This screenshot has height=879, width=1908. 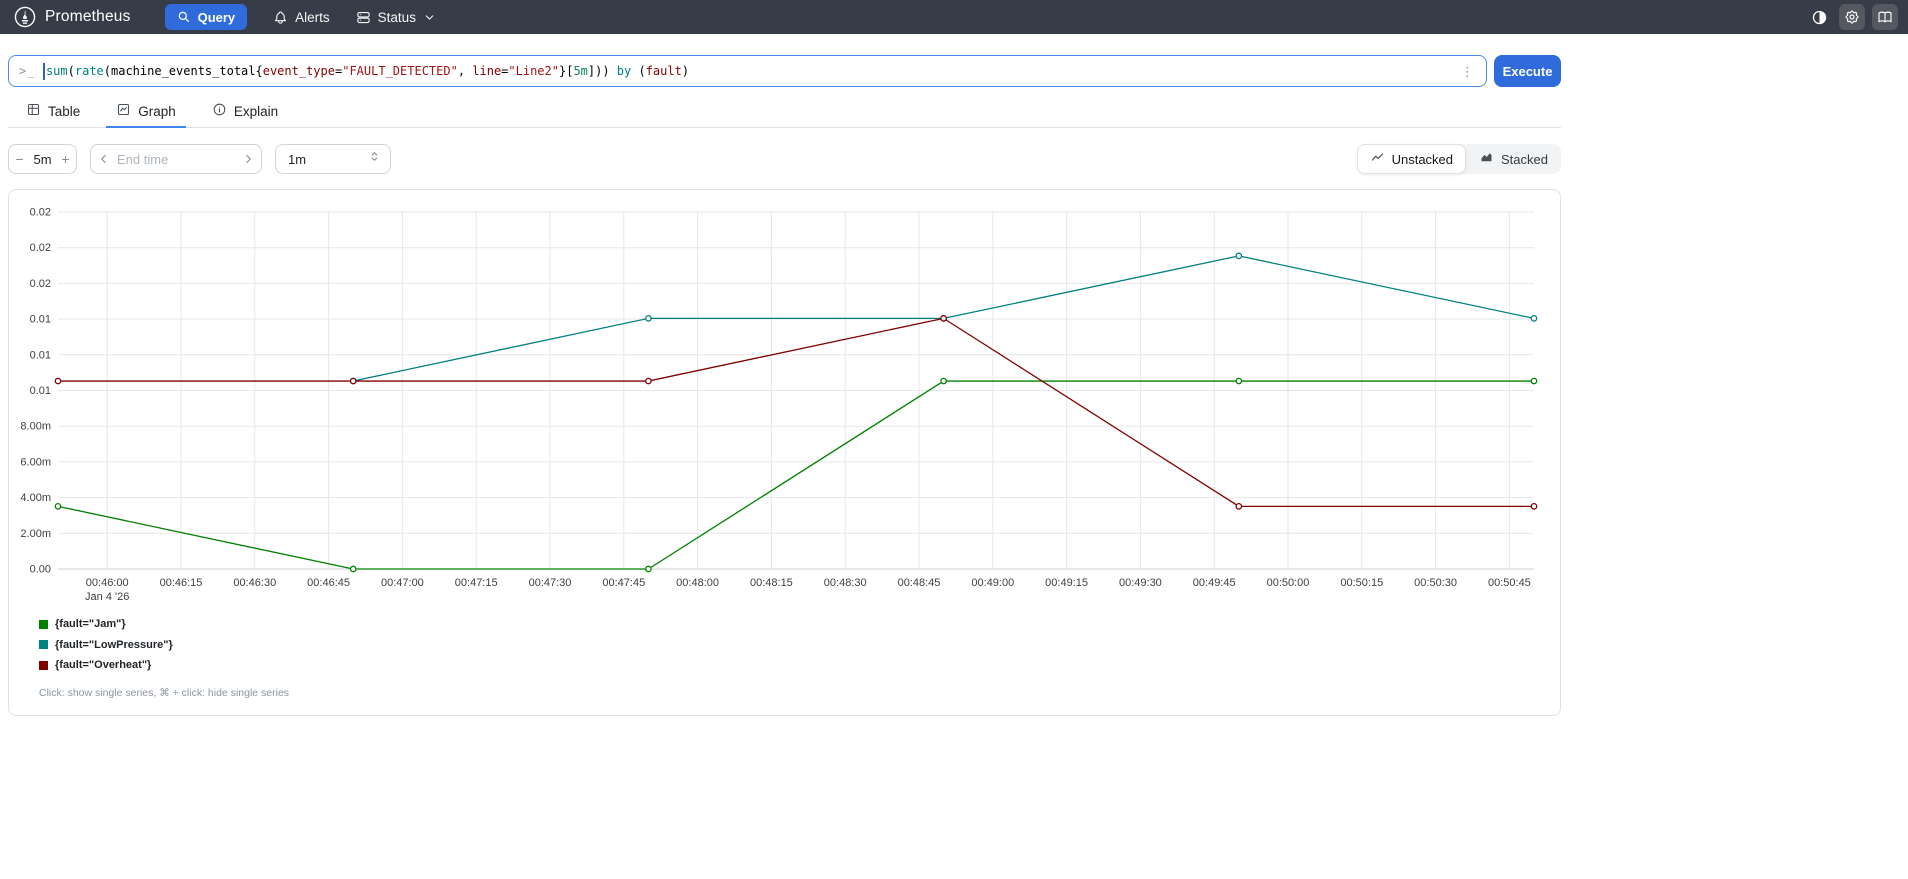 I want to click on panel-tabs: Table Graph Explain, so click(x=784, y=113).